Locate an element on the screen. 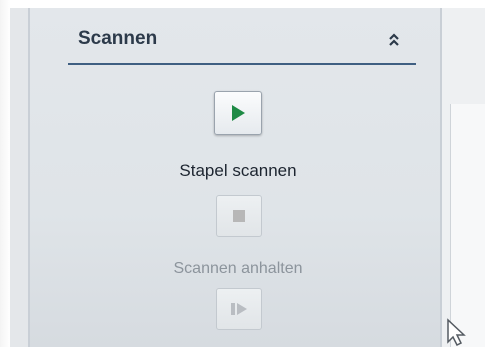 Image resolution: width=485 pixels, height=347 pixels. stop-scan-button is located at coordinates (239, 216).